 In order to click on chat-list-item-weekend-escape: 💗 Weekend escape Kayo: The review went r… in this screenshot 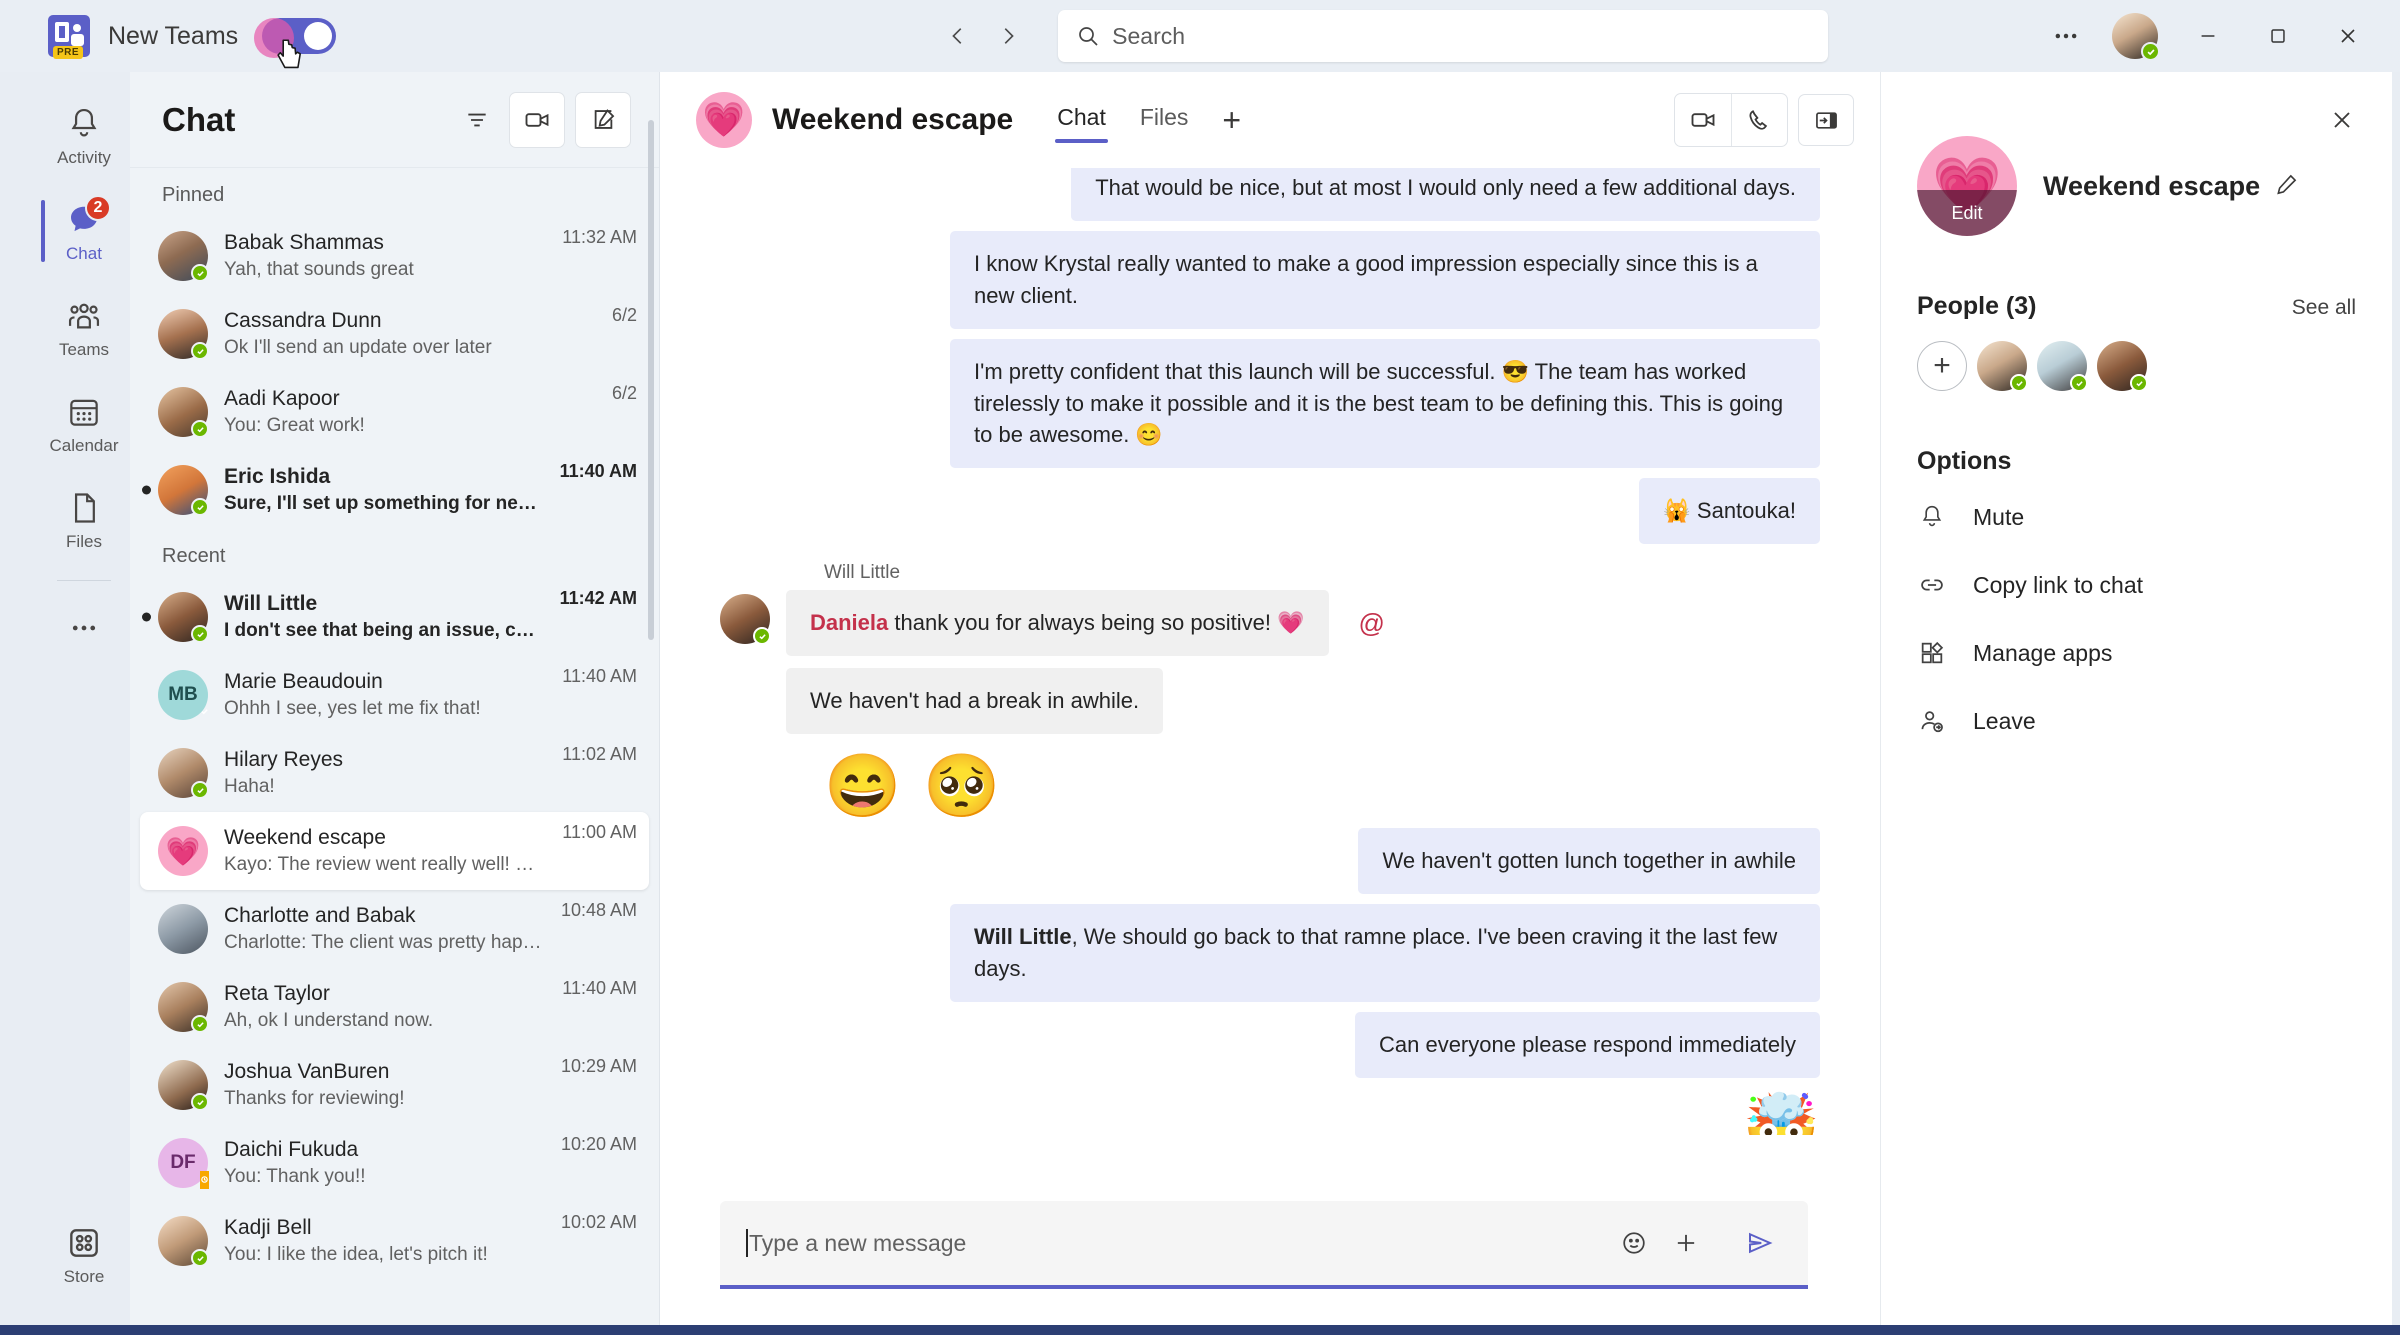, I will do `click(394, 851)`.